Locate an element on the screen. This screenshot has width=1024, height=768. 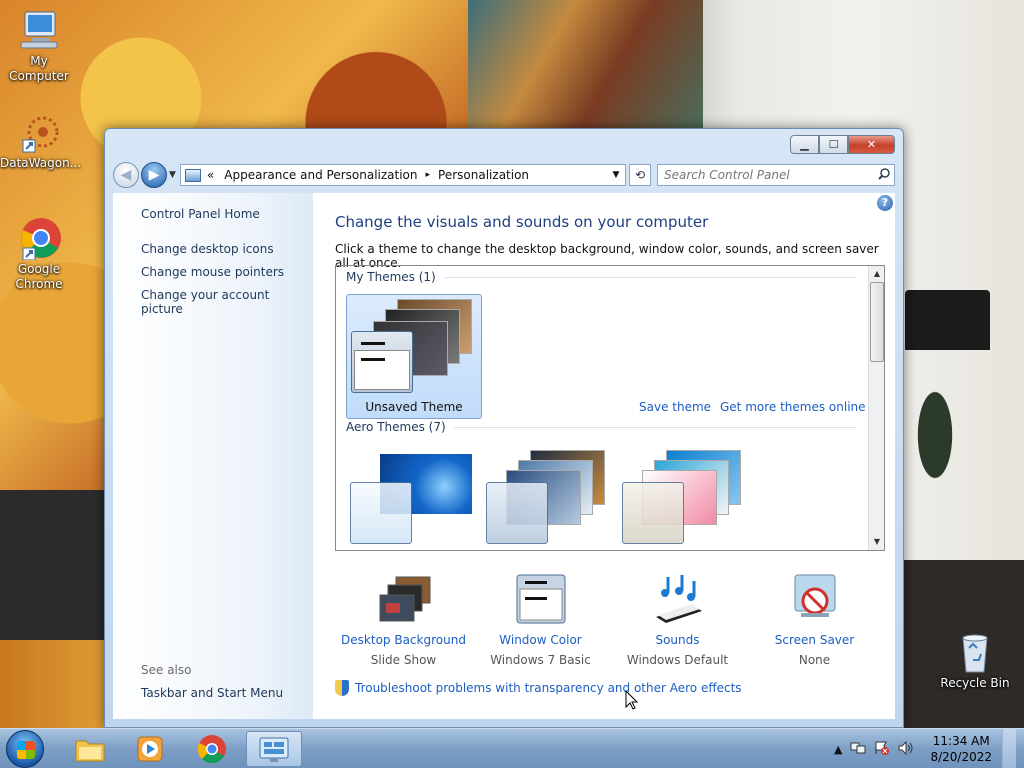
scroll-down-arrow: ▼ is located at coordinates (876, 542).